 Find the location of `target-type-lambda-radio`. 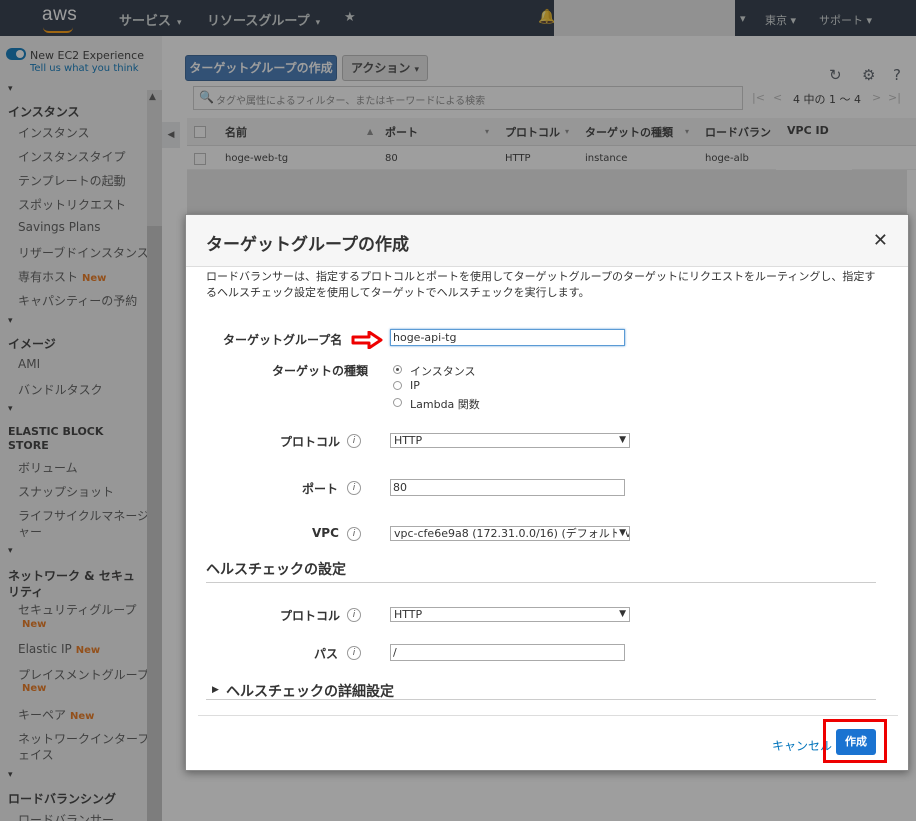

target-type-lambda-radio is located at coordinates (397, 402).